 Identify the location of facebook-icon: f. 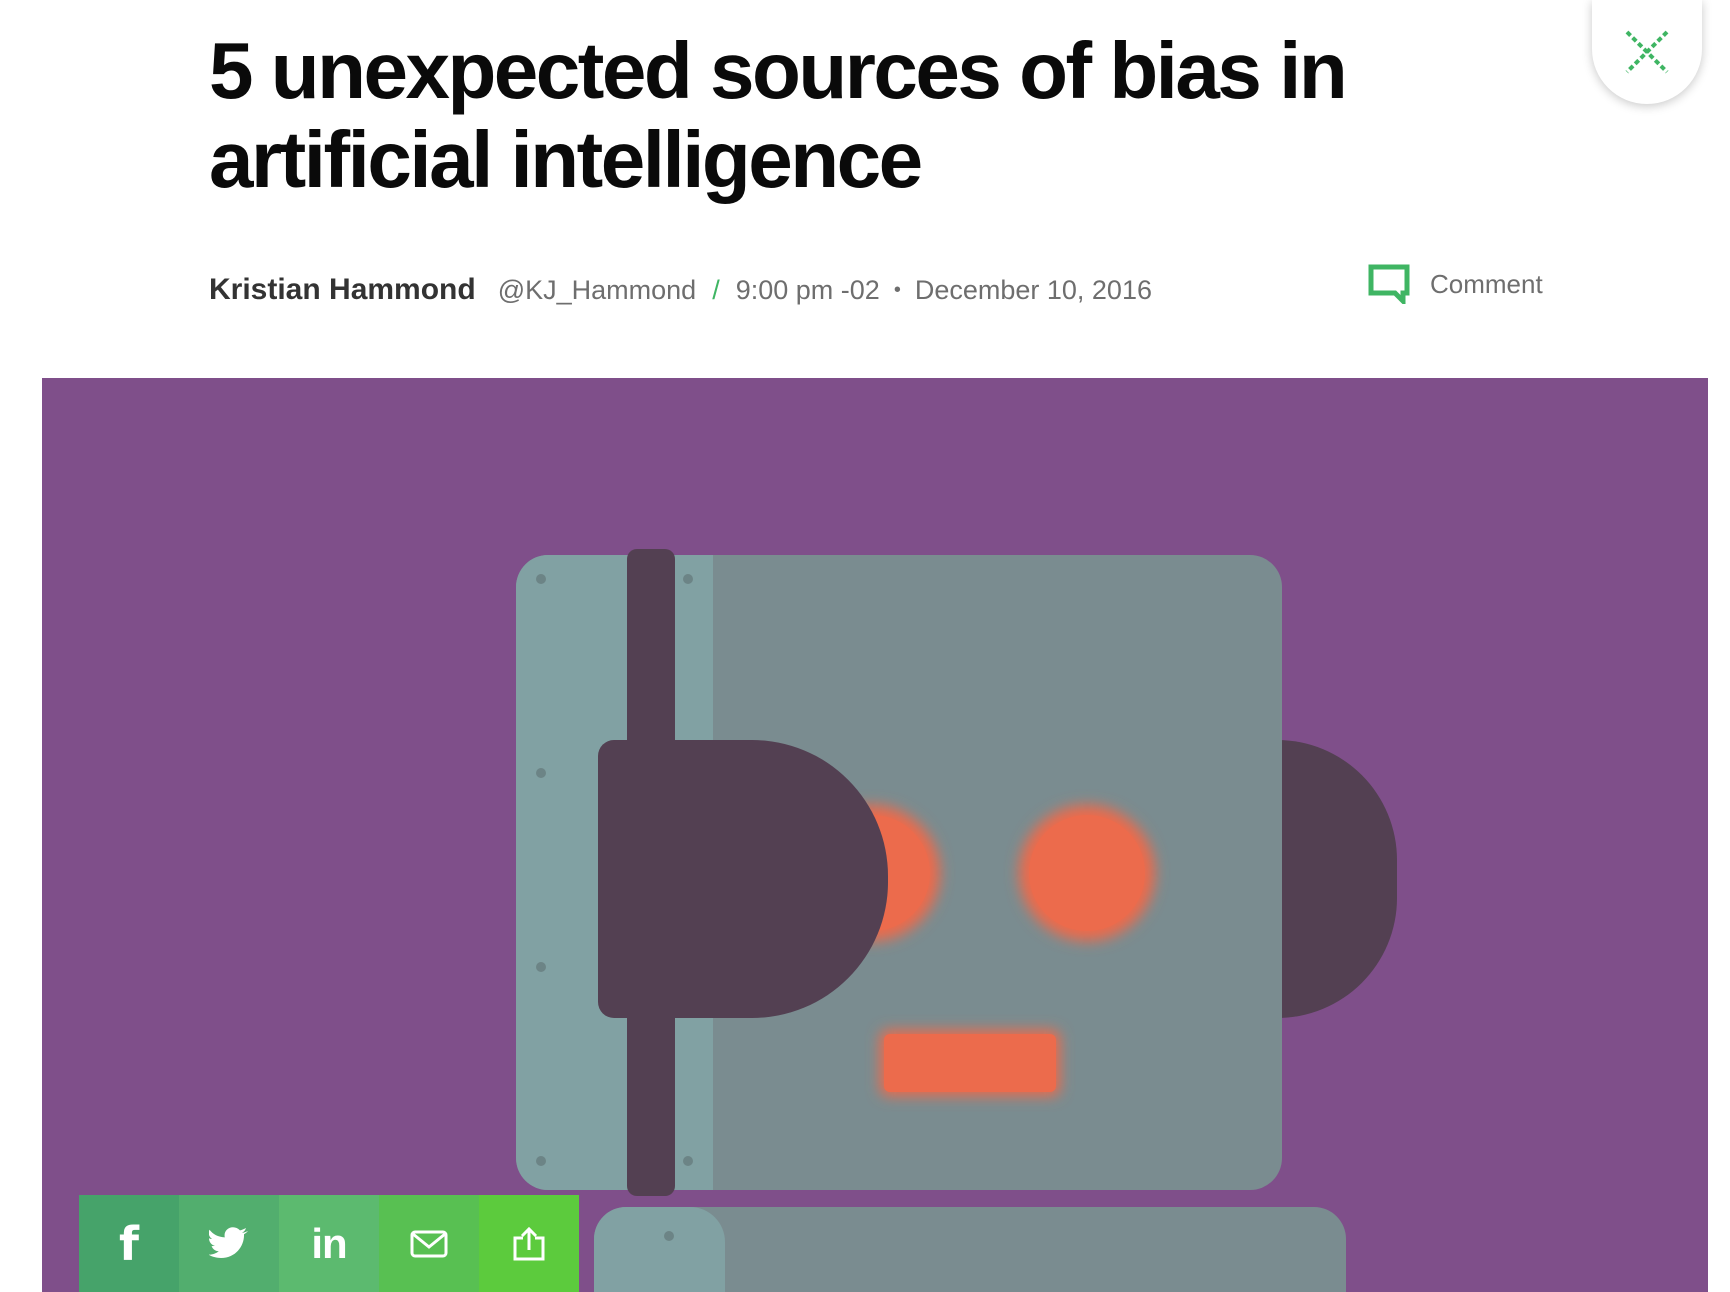
(128, 1243).